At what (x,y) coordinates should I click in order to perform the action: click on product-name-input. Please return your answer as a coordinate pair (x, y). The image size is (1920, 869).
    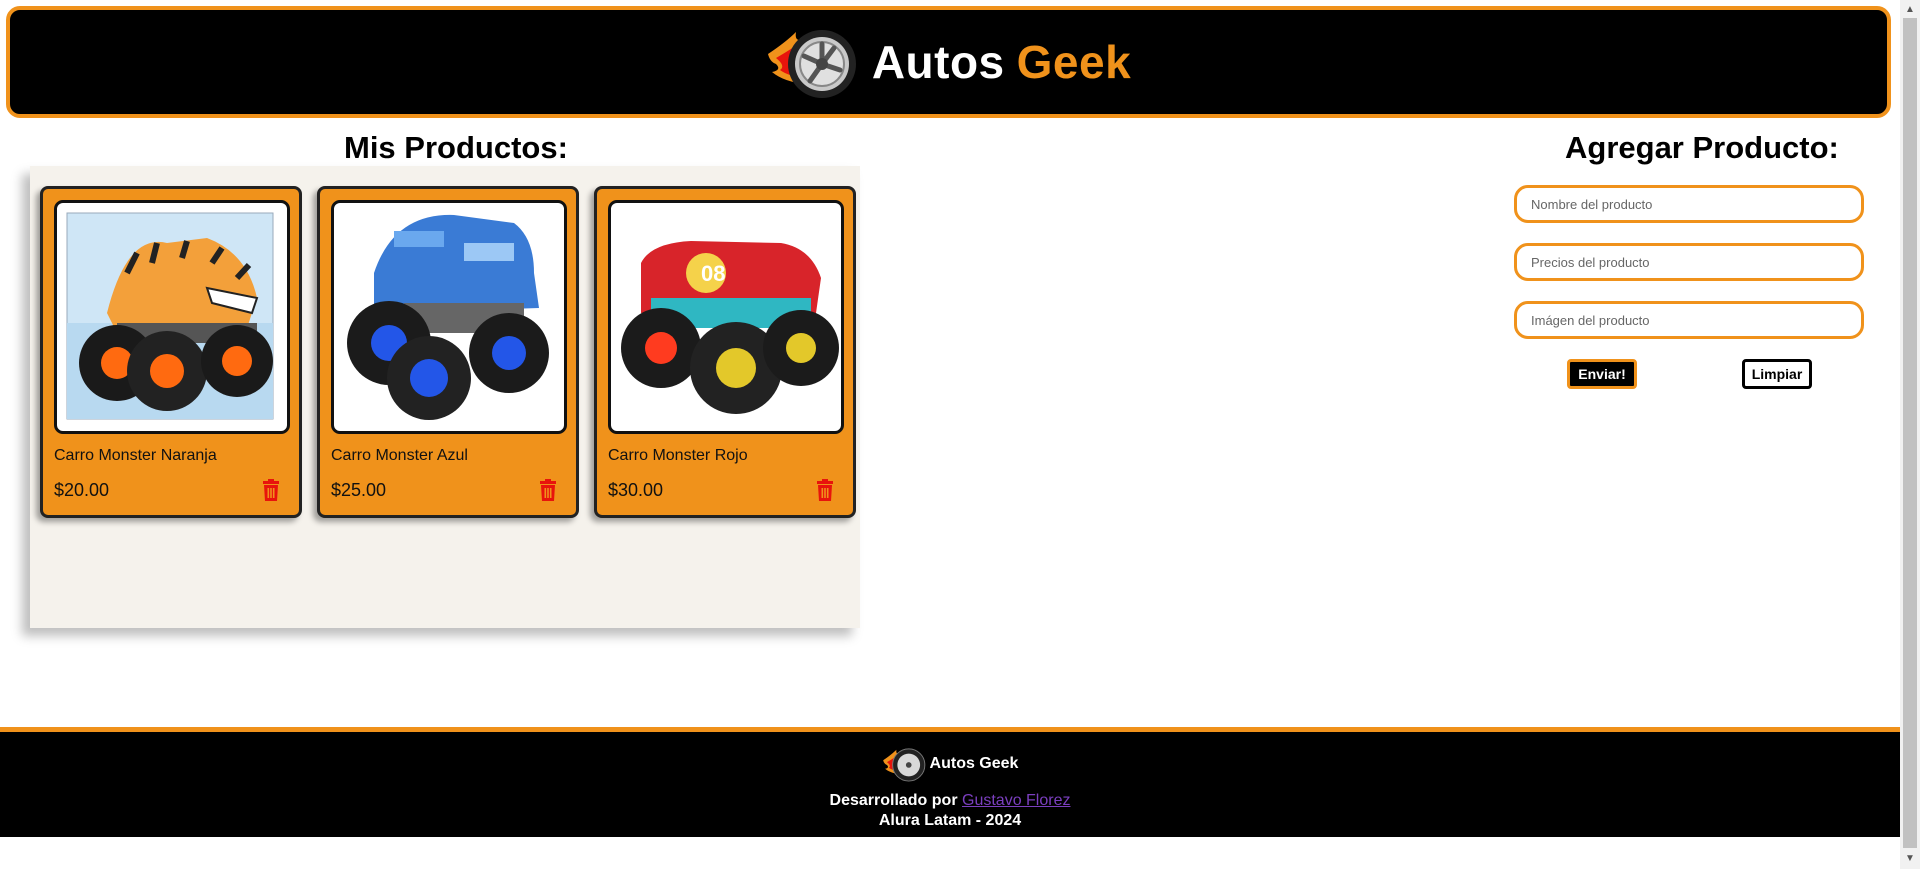
    Looking at the image, I should click on (1689, 204).